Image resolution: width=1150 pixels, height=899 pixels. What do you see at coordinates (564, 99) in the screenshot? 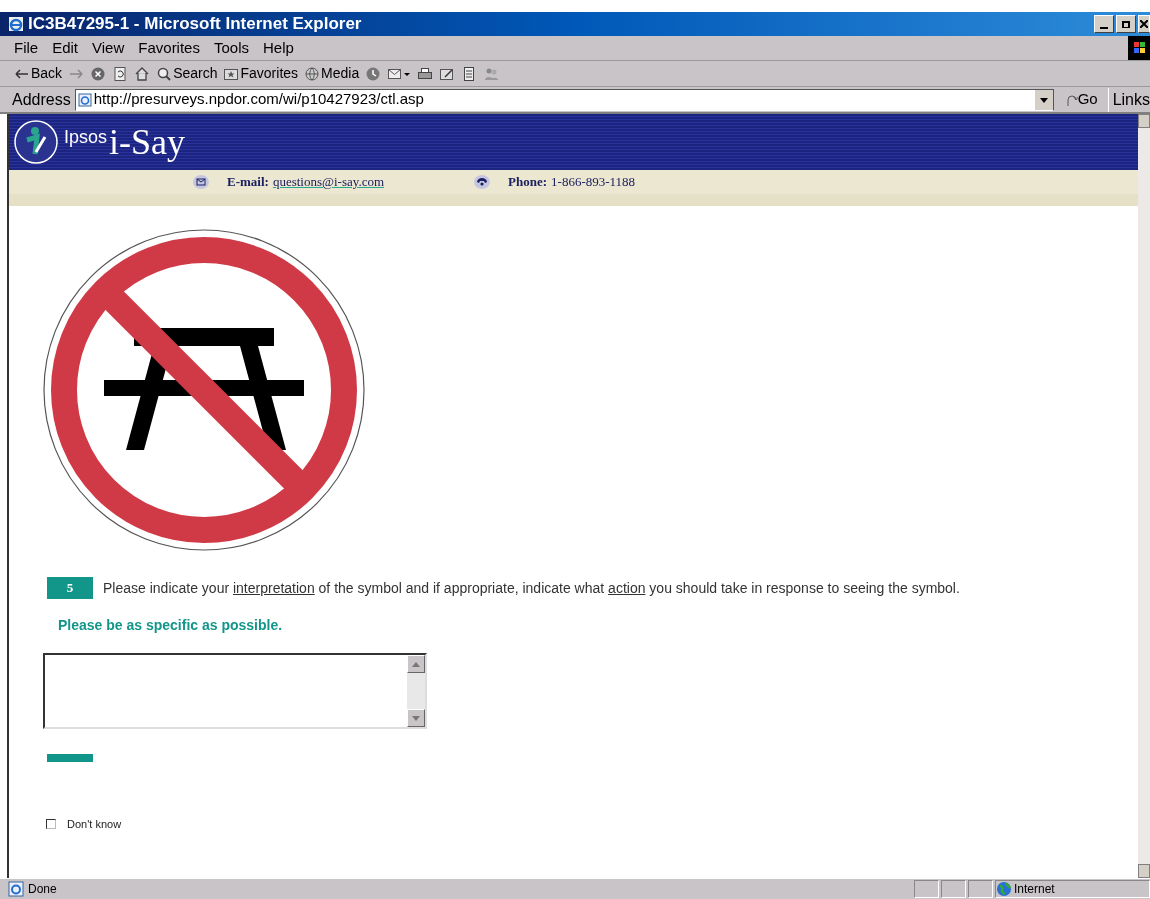
I see `address-field: http://presurveys.npdor.com/wi/p10427923/ctl.asp` at bounding box center [564, 99].